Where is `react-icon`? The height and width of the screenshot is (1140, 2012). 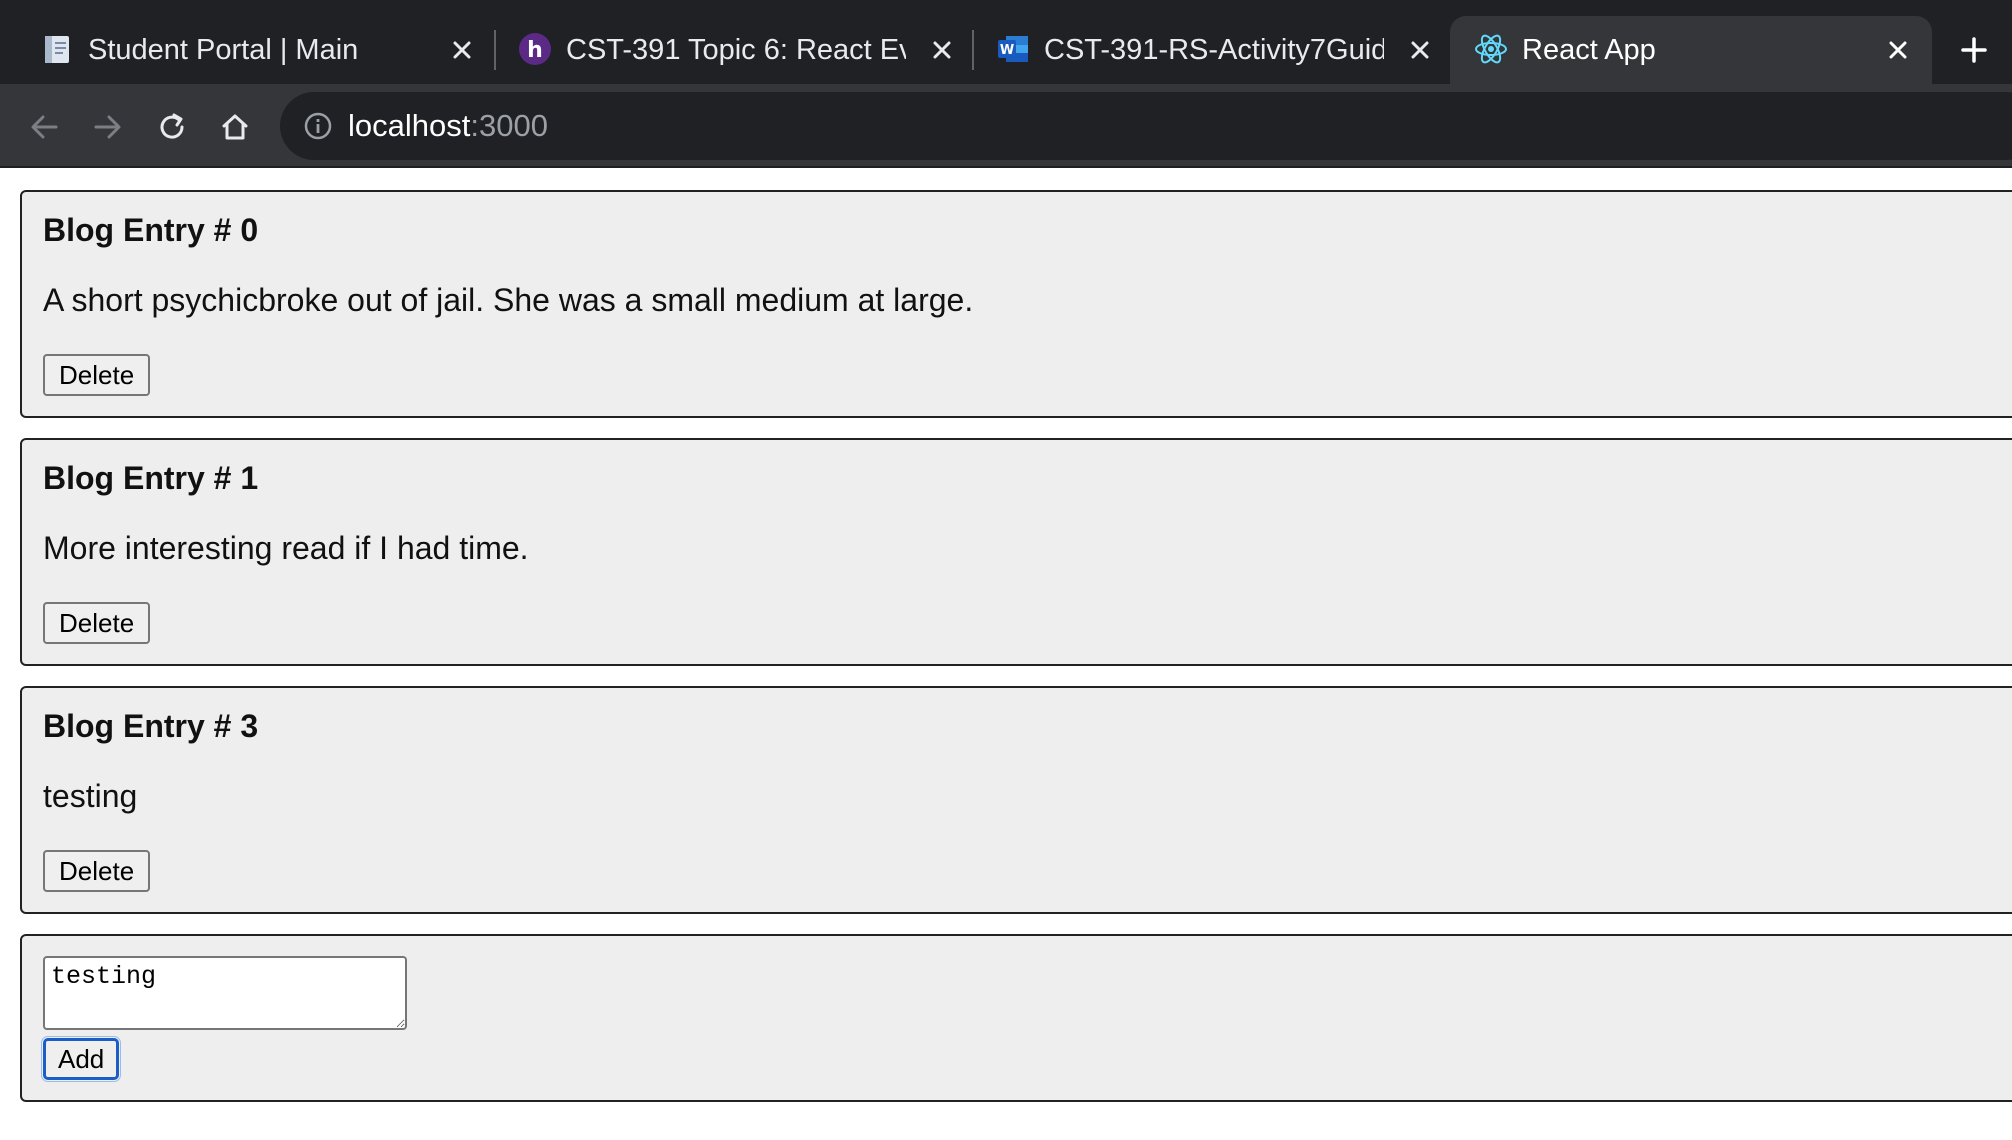
react-icon is located at coordinates (1491, 49).